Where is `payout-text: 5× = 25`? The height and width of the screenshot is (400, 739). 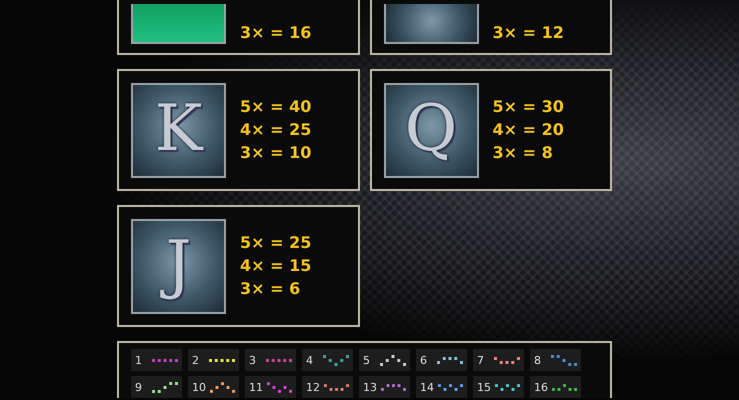
payout-text: 5× = 25 is located at coordinates (276, 243).